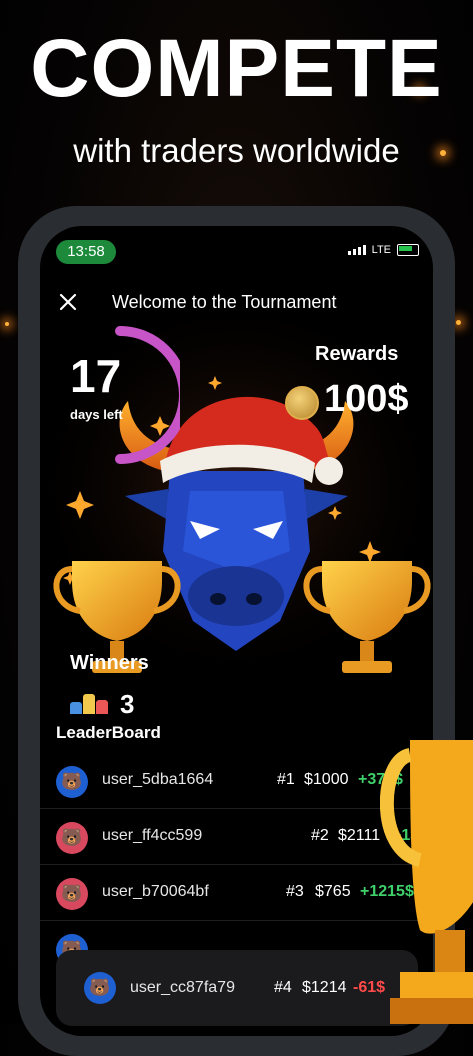  What do you see at coordinates (324, 987) in the screenshot?
I see `current-user-amount: $1214` at bounding box center [324, 987].